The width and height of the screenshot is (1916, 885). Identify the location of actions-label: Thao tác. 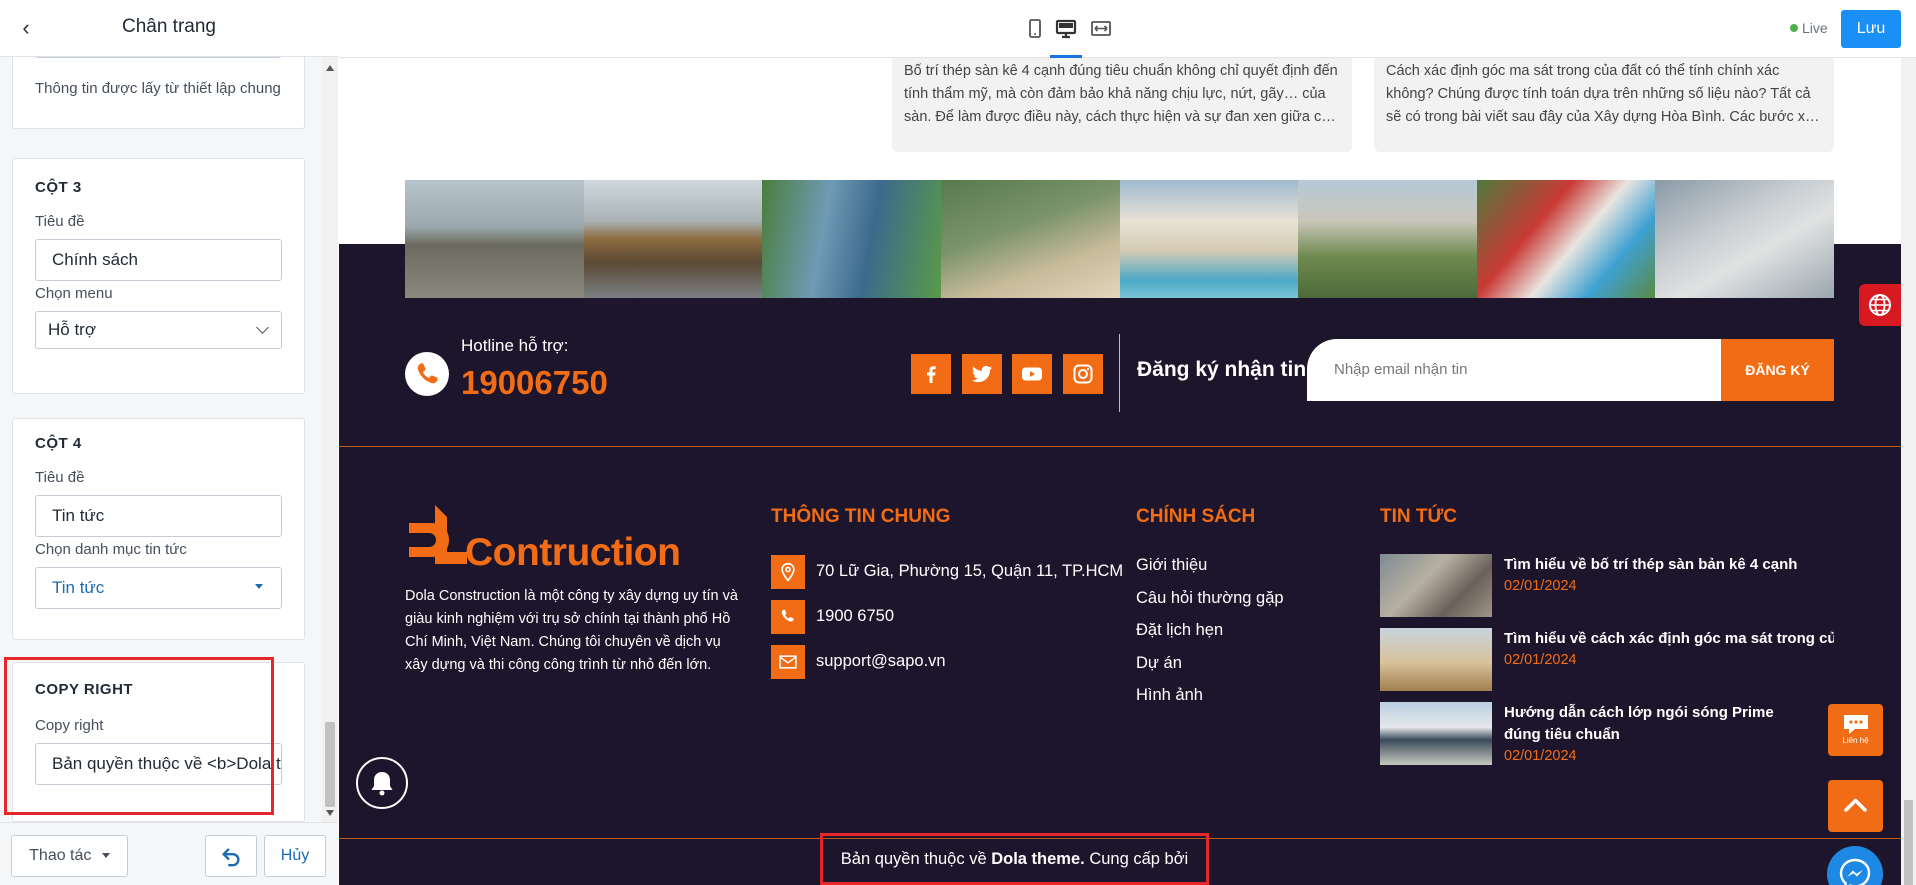
(60, 855).